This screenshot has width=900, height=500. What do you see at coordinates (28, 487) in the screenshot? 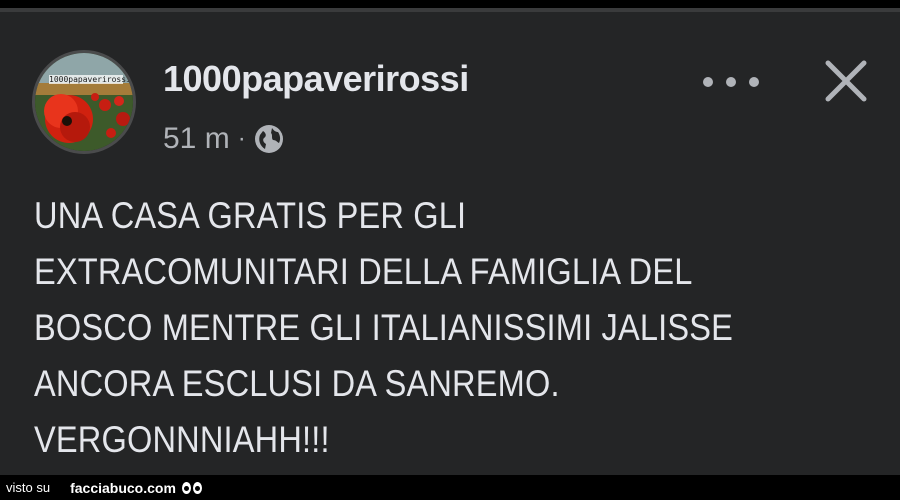
I see `seen-on-label: visto su` at bounding box center [28, 487].